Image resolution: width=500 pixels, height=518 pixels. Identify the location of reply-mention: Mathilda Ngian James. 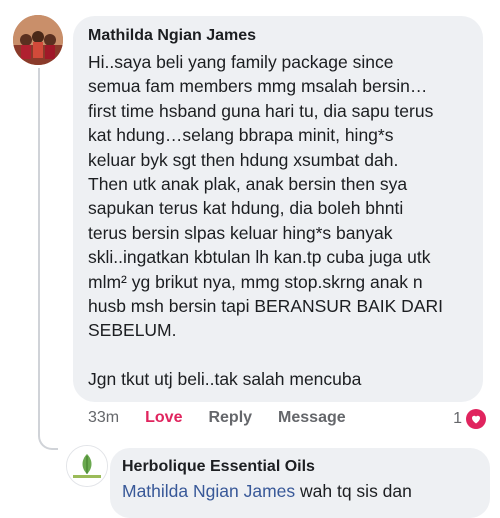
(208, 491).